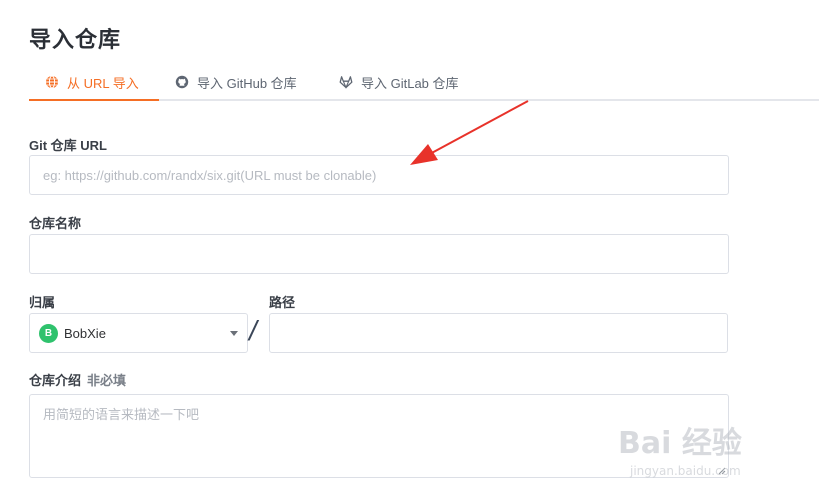  What do you see at coordinates (234, 333) in the screenshot?
I see `caret-down-icon` at bounding box center [234, 333].